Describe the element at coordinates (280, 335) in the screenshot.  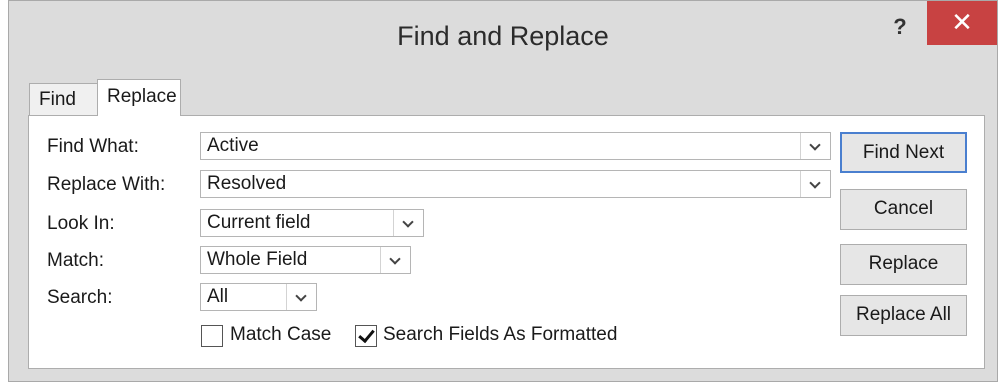
I see `match-case-label: Match Case` at that location.